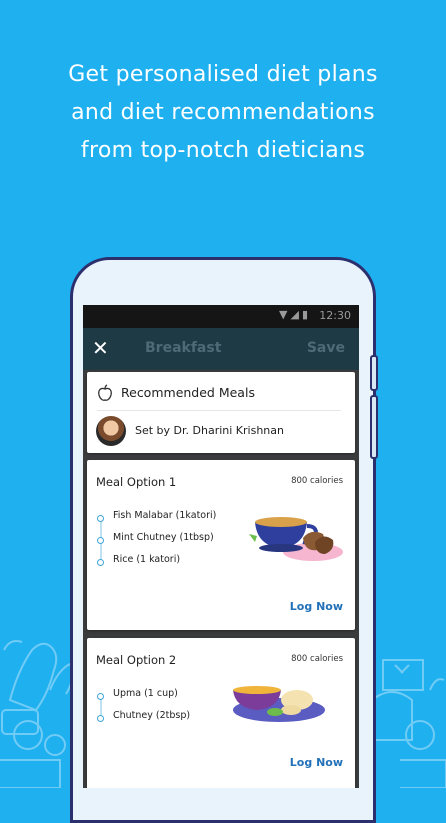 The height and width of the screenshot is (823, 446). Describe the element at coordinates (279, 704) in the screenshot. I see `upma-plate-illustration` at that location.